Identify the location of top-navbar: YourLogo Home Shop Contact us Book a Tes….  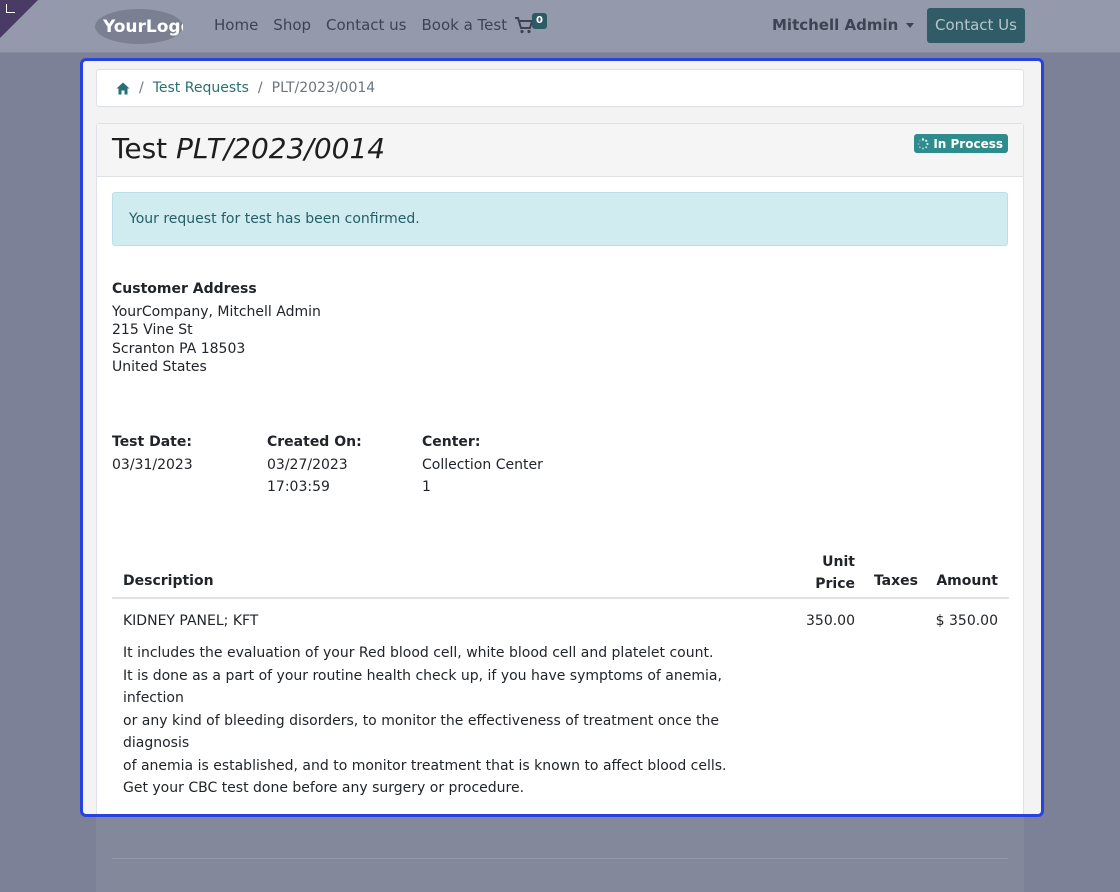
(560, 26).